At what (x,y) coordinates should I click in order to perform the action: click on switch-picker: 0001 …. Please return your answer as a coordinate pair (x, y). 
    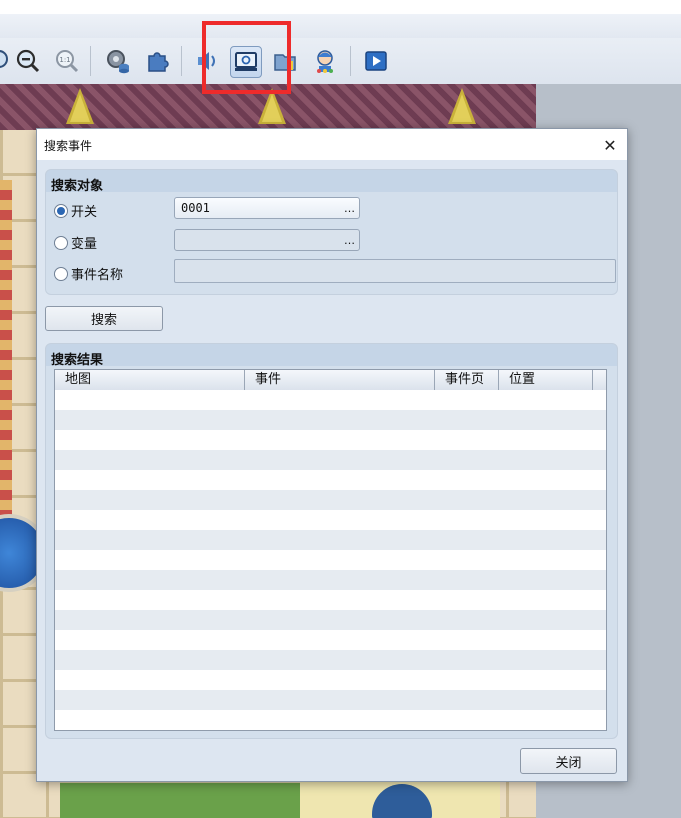
    Looking at the image, I should click on (267, 208).